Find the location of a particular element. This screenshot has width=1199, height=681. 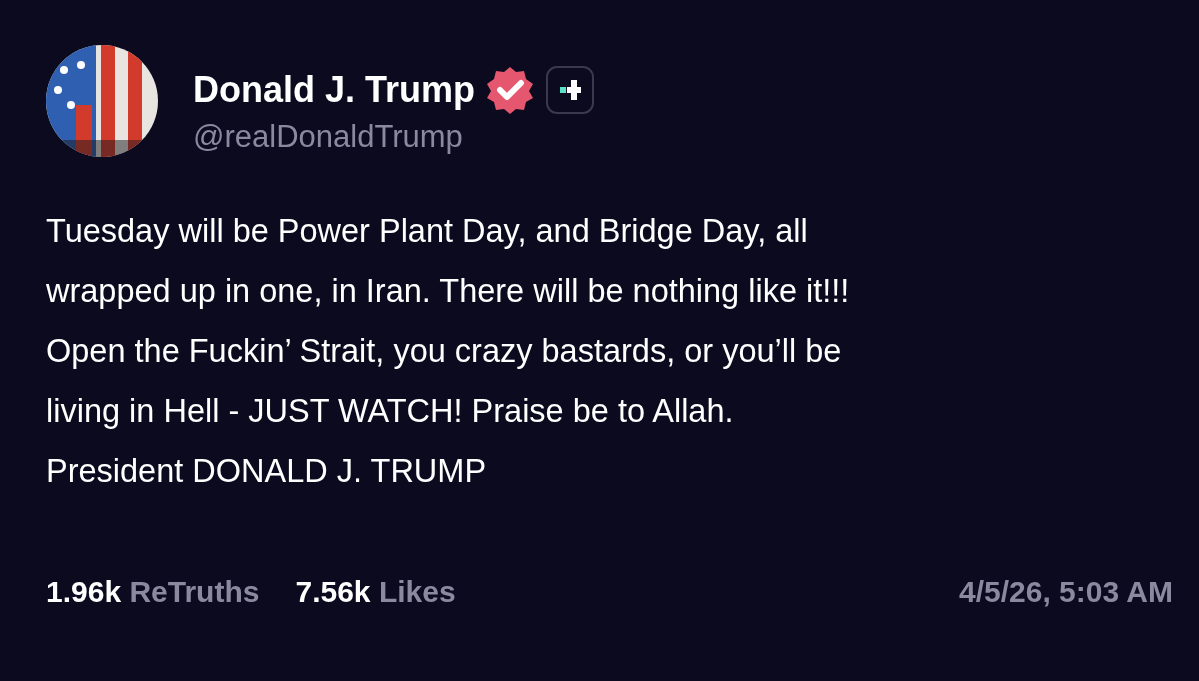

author-handle: @realDonaldTrump is located at coordinates (394, 137).